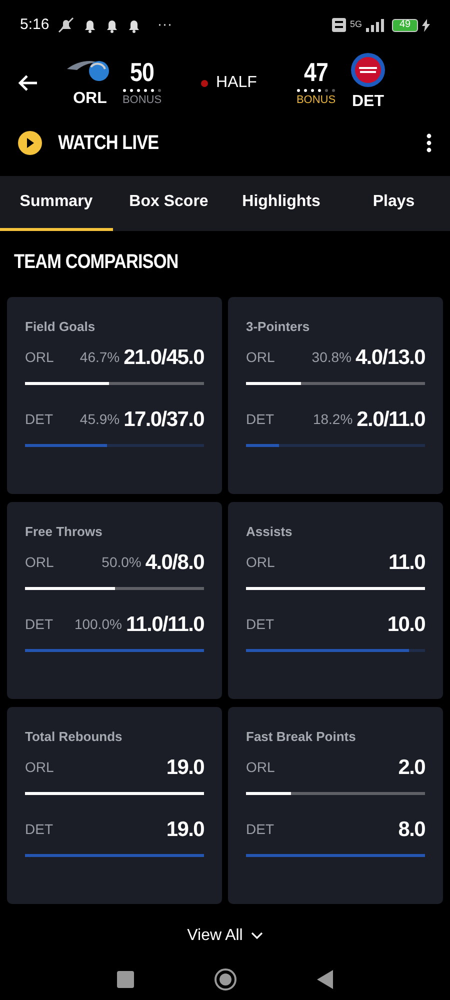 This screenshot has width=450, height=1000. I want to click on stat-value: 2.0, so click(411, 767).